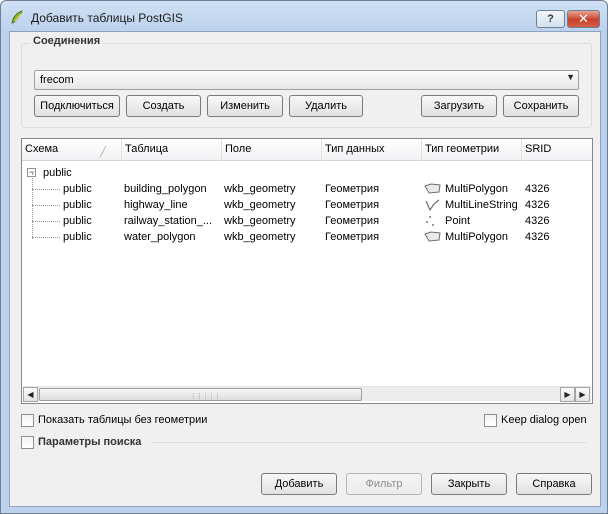 This screenshot has height=514, width=608. What do you see at coordinates (304, 16) in the screenshot?
I see `title-bar: Добавить таблицы PostGIS ? ✕` at bounding box center [304, 16].